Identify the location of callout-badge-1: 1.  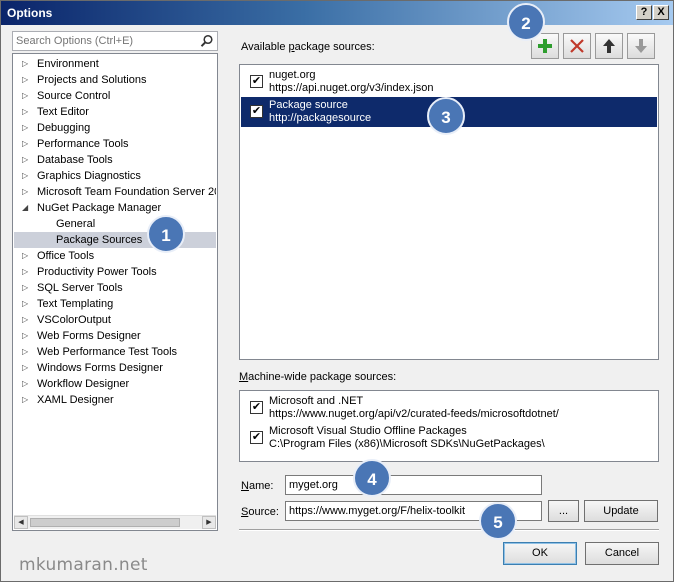
(166, 234).